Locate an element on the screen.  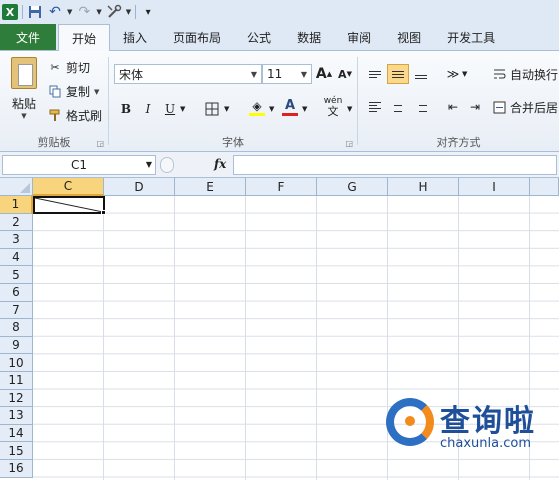
clipboard-launcher-icon: ◲ is located at coordinates (100, 143).